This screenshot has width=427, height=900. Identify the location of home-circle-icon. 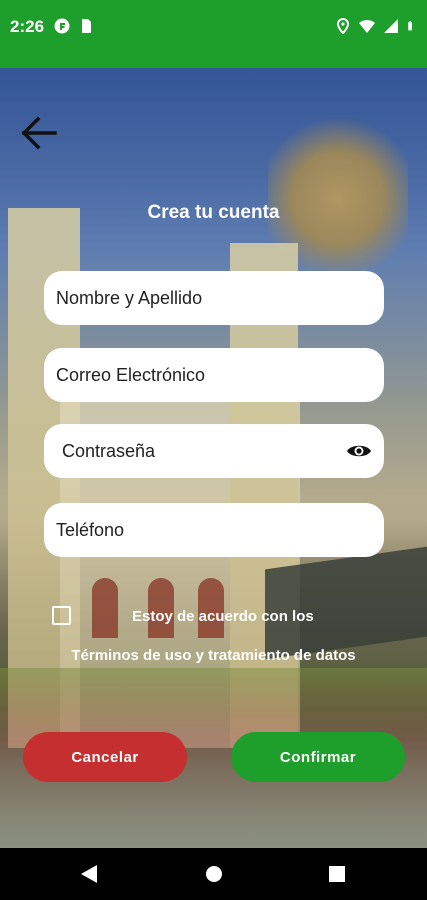
(214, 874).